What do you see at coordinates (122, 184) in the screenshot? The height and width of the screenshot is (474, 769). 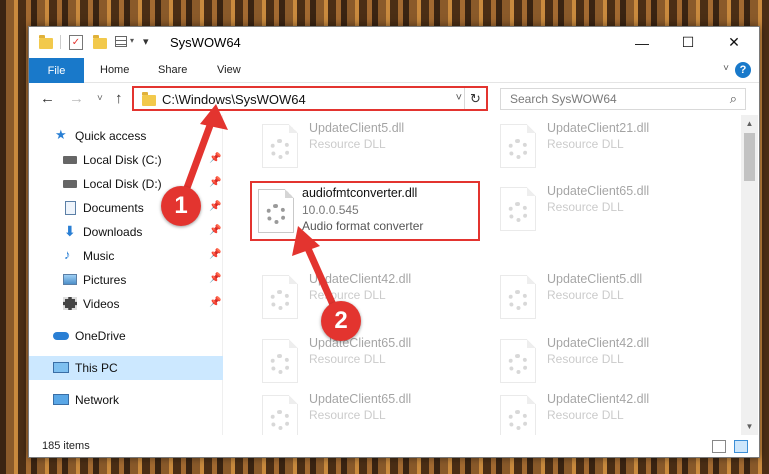 I see `sidebar-item-label: Local Disk (D:)` at bounding box center [122, 184].